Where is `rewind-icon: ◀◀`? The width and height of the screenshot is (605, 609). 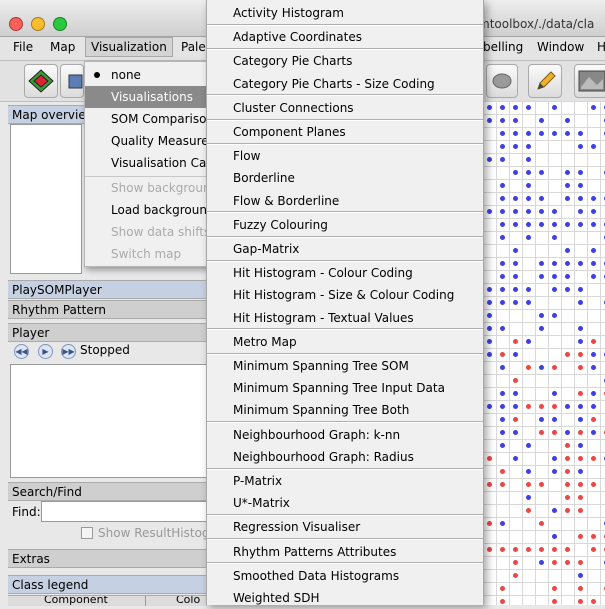 rewind-icon: ◀◀ is located at coordinates (21, 351).